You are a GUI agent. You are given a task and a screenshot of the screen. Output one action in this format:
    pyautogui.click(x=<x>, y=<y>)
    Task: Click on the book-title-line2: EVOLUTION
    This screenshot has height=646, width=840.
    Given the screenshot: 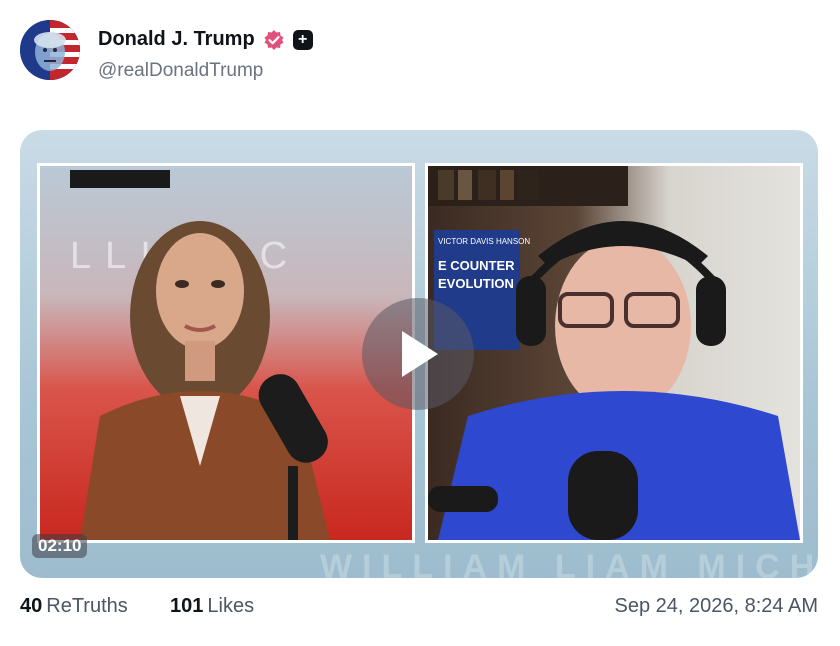 What is the action you would take?
    pyautogui.click(x=476, y=283)
    